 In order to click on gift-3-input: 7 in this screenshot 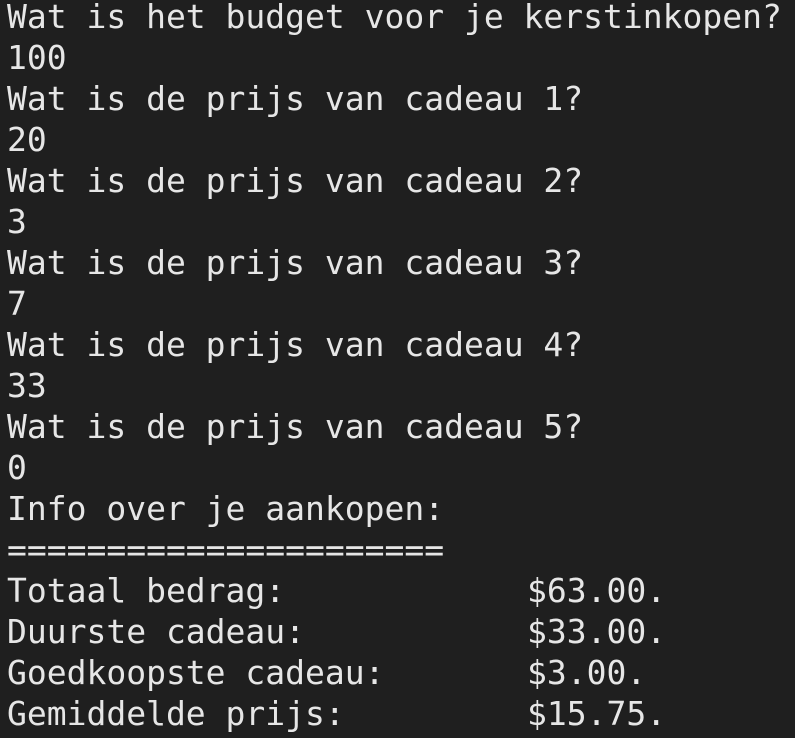, I will do `click(17, 303)`.